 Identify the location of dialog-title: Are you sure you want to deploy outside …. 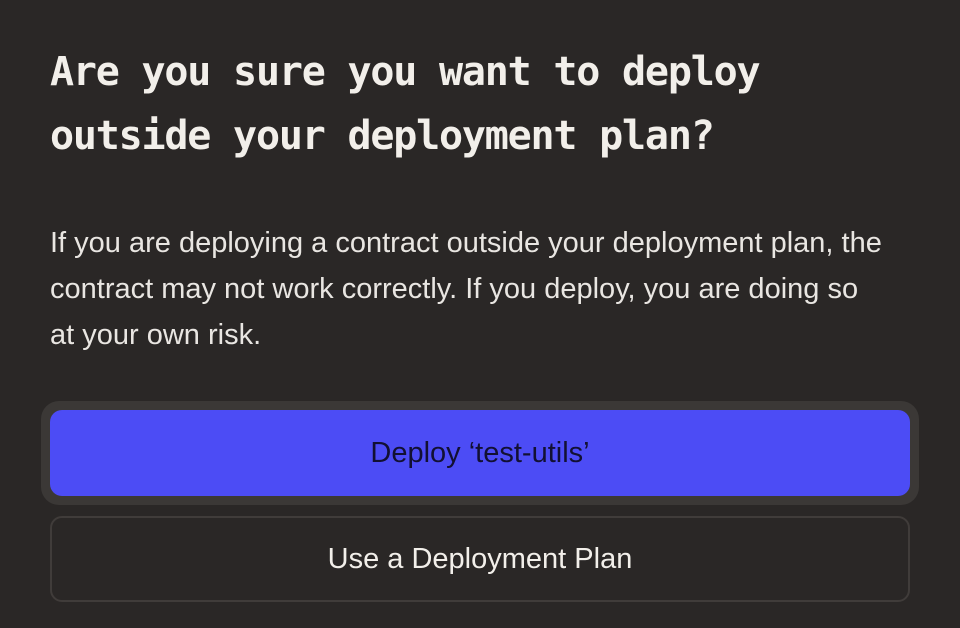
(405, 104).